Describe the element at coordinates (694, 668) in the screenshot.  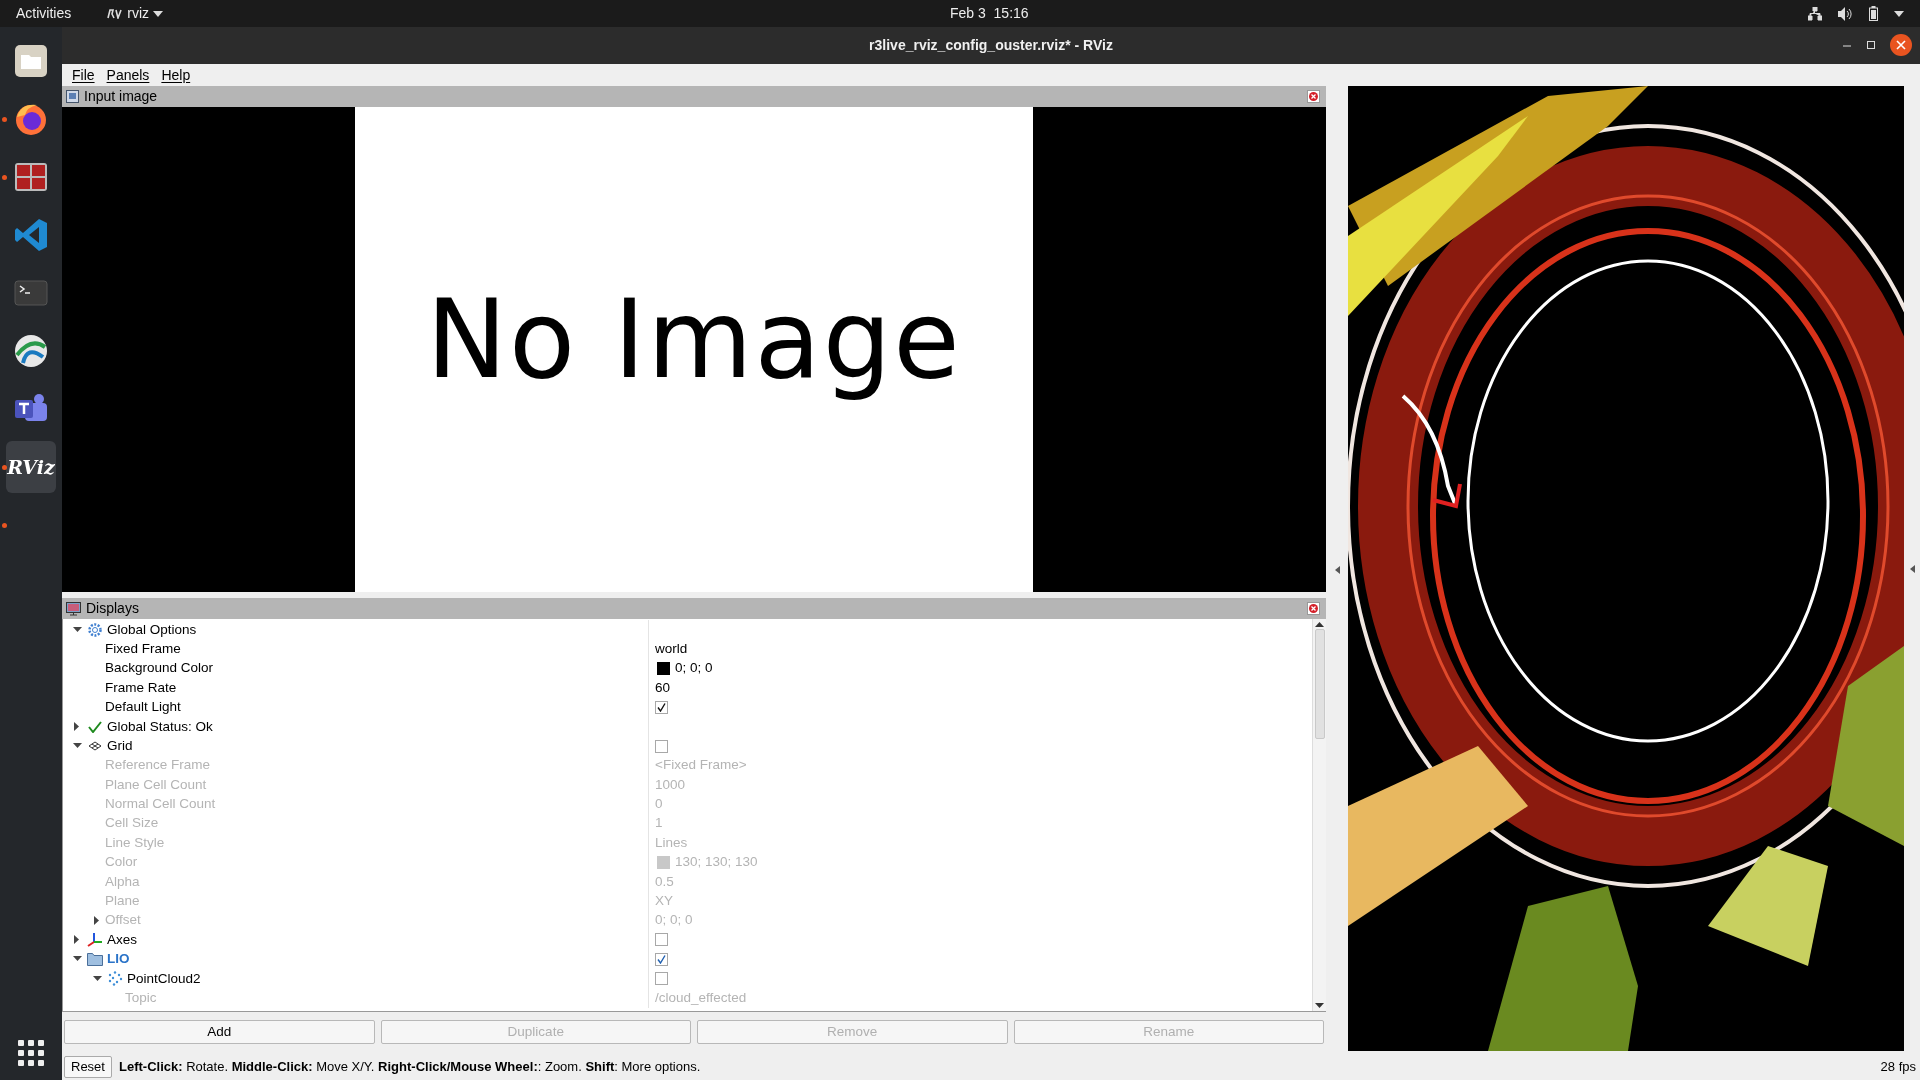
I see `property-value: 0; 0; 0` at that location.